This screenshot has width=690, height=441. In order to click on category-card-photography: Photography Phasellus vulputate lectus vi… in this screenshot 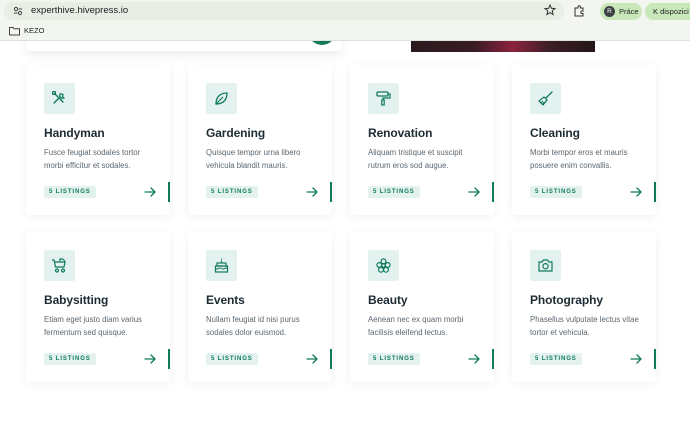, I will do `click(584, 307)`.